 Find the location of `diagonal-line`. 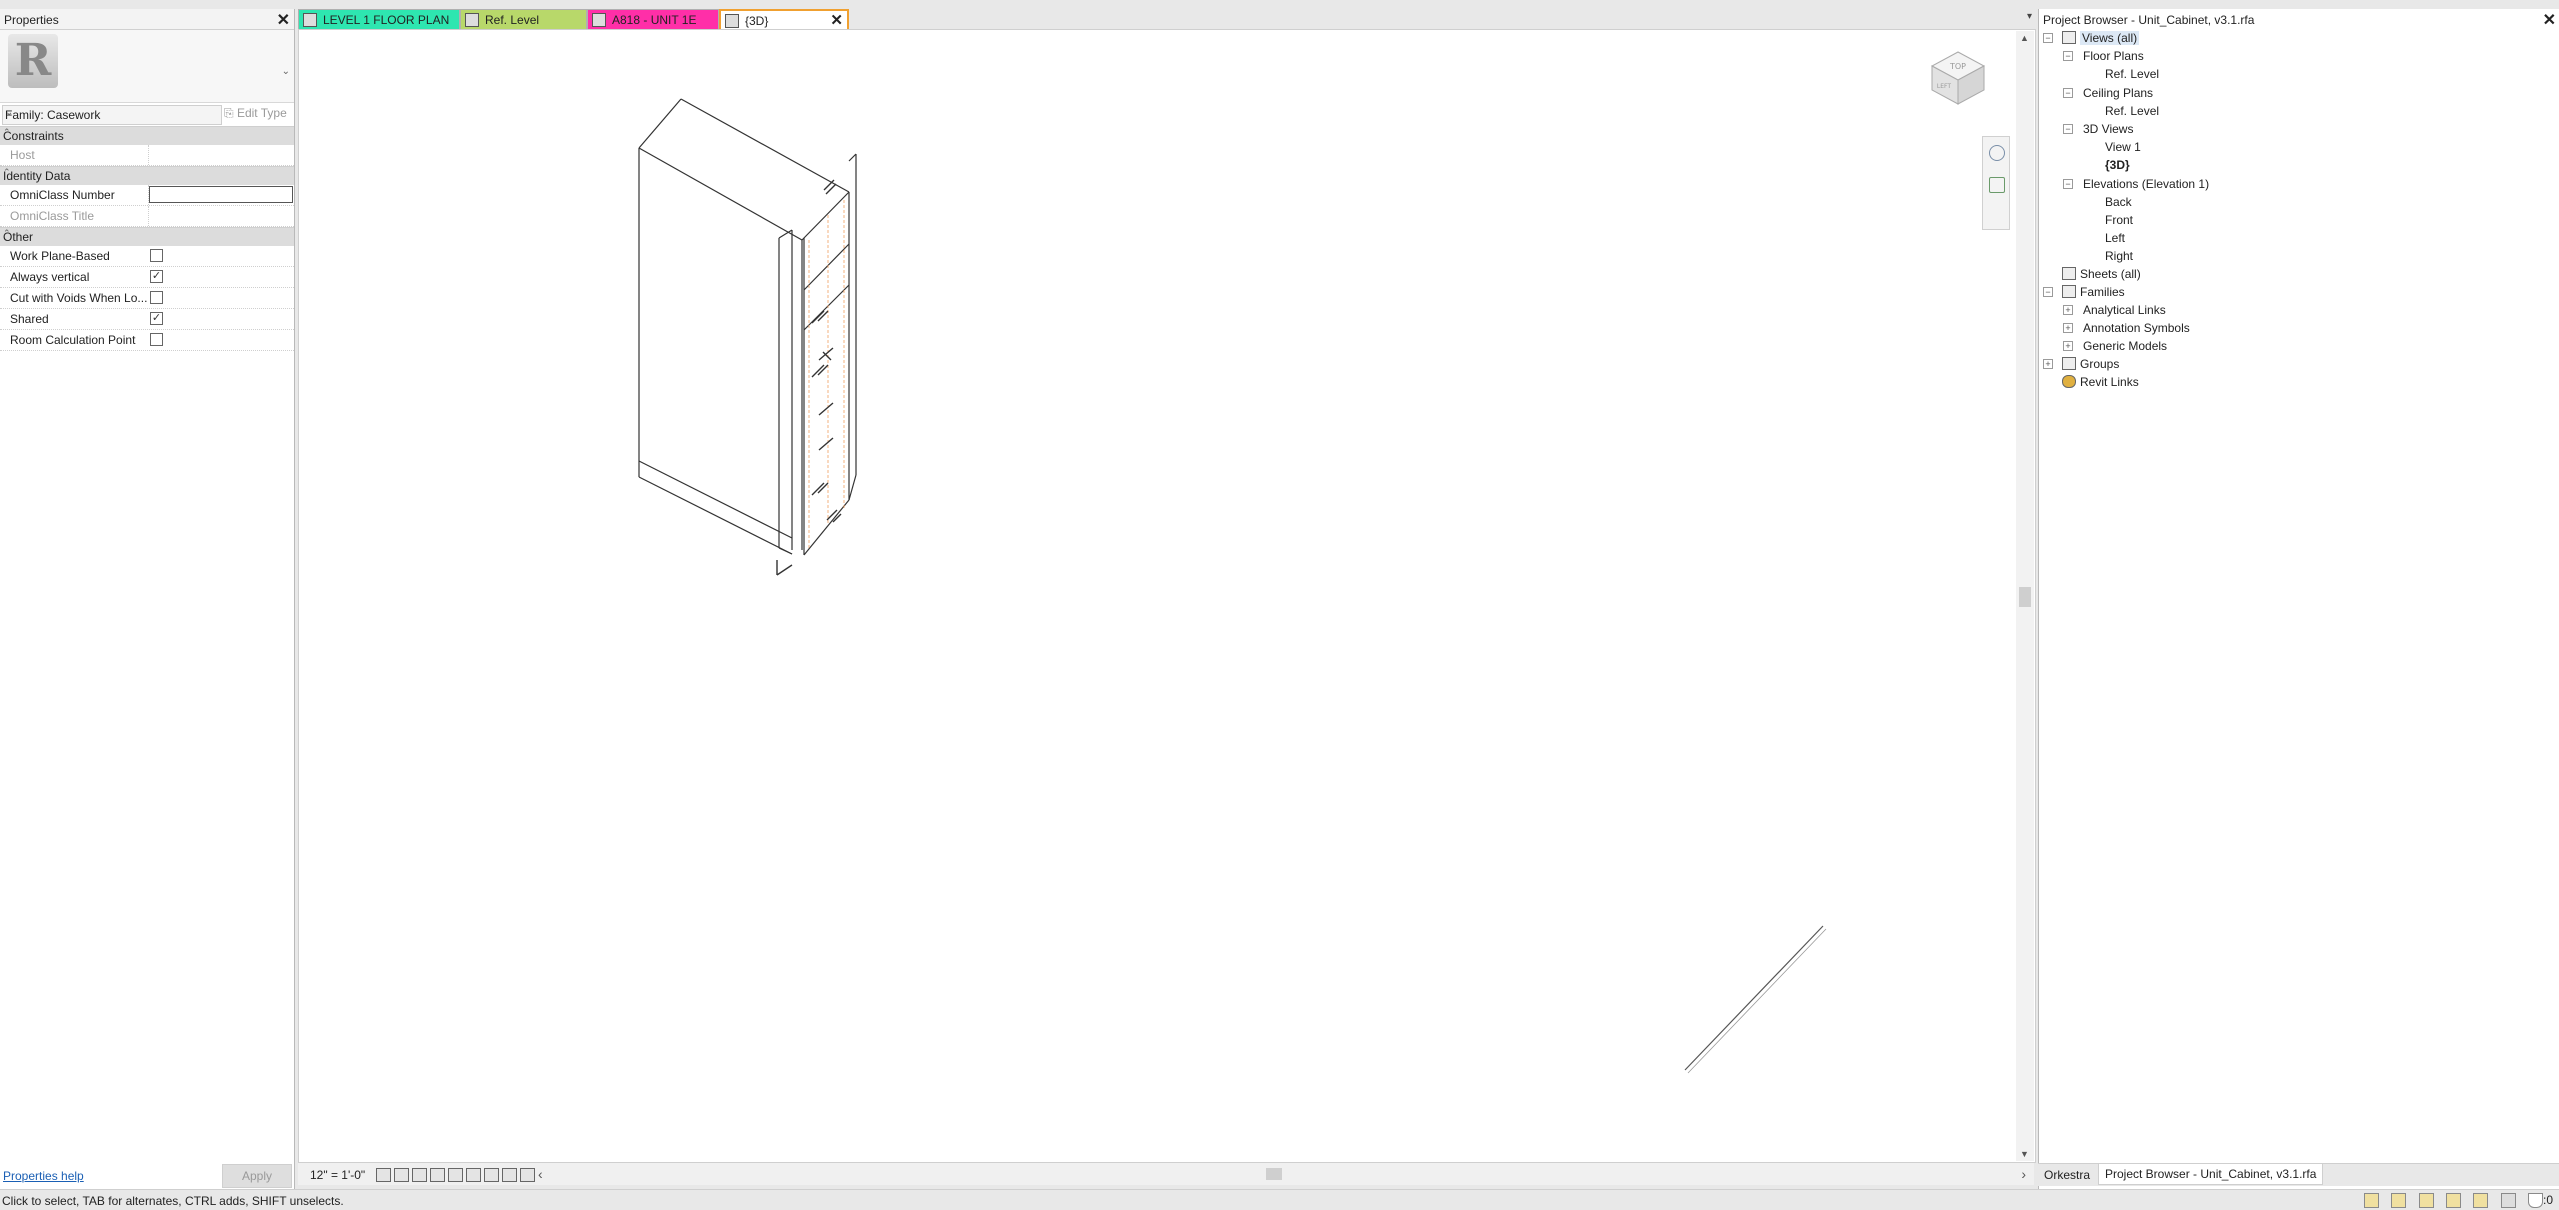

diagonal-line is located at coordinates (1754, 998).